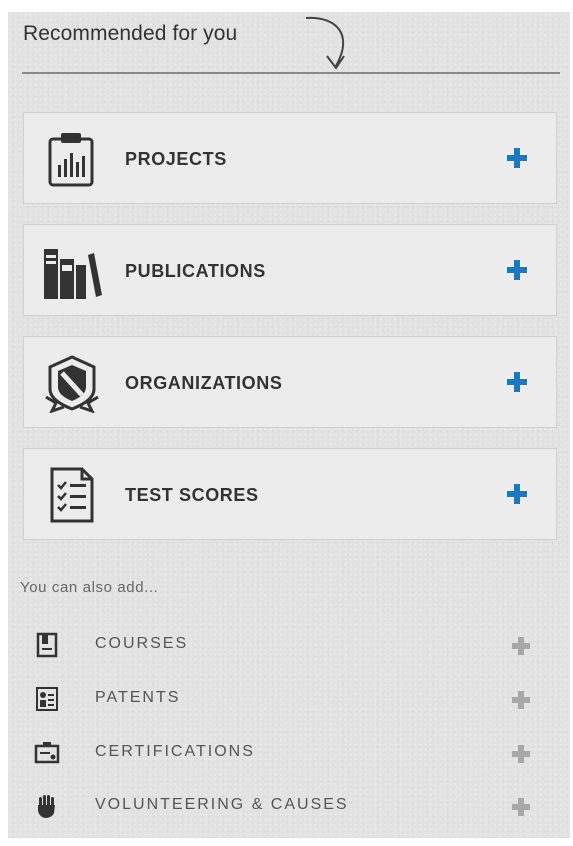 Image resolution: width=573 pixels, height=846 pixels. What do you see at coordinates (521, 700) in the screenshot?
I see `add-patents-plus-icon` at bounding box center [521, 700].